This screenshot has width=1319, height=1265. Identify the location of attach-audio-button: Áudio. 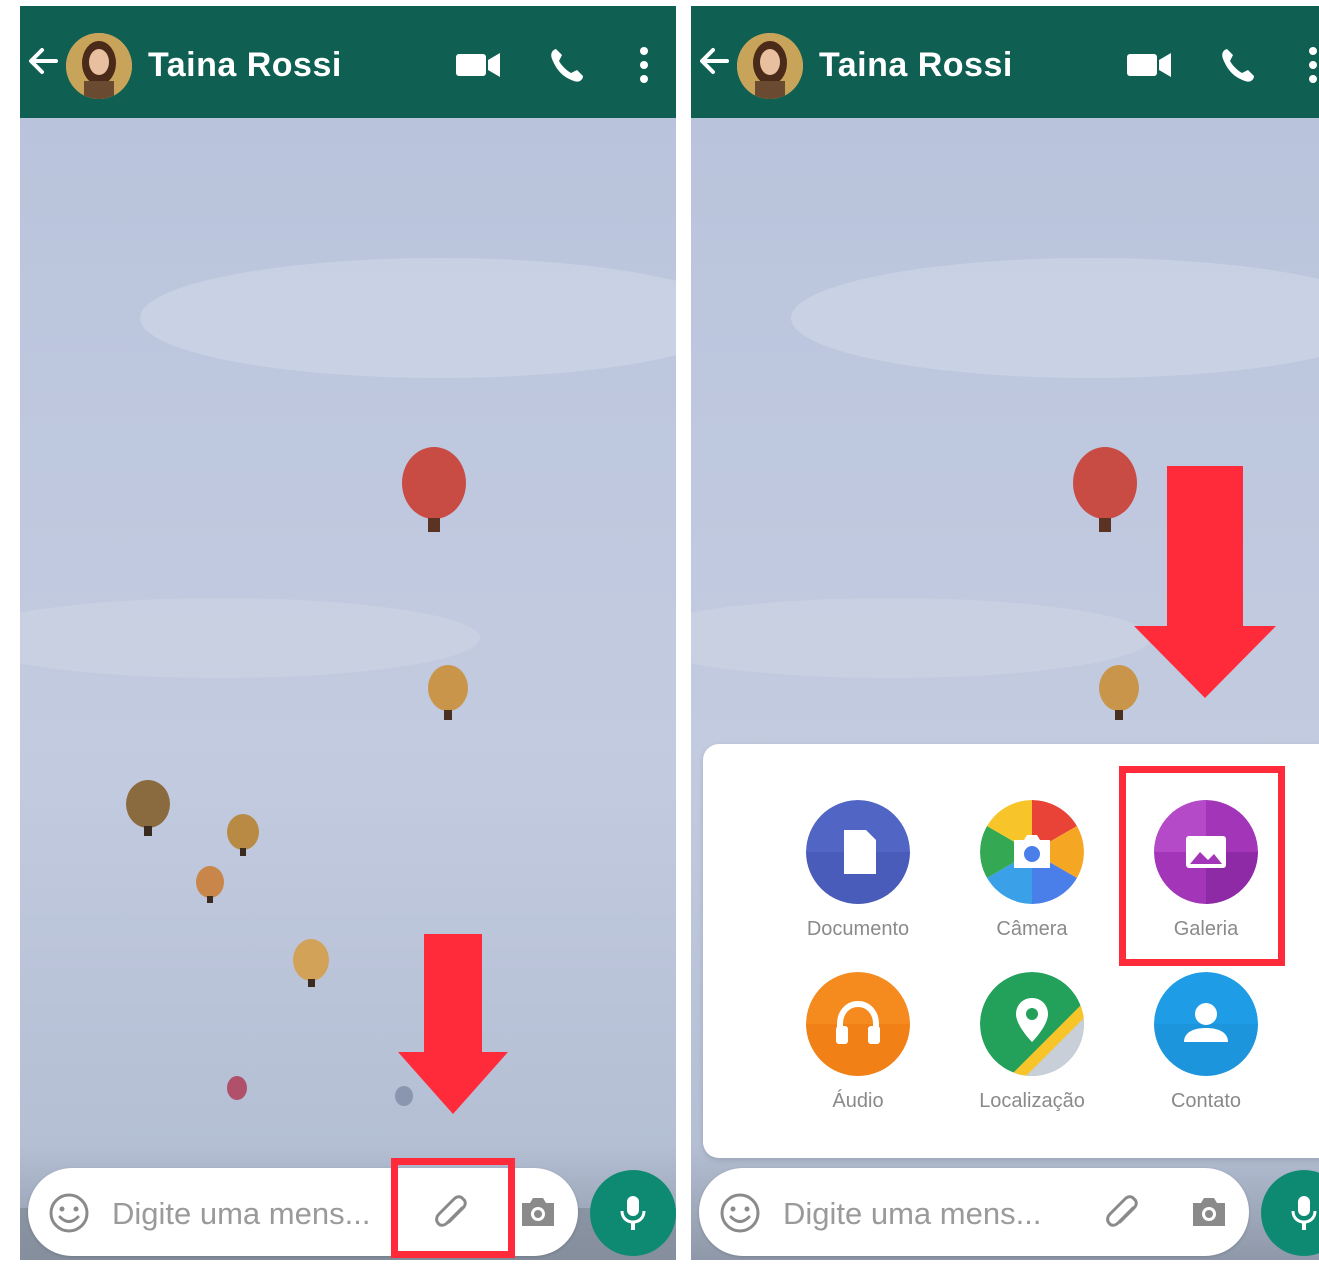
(858, 1042).